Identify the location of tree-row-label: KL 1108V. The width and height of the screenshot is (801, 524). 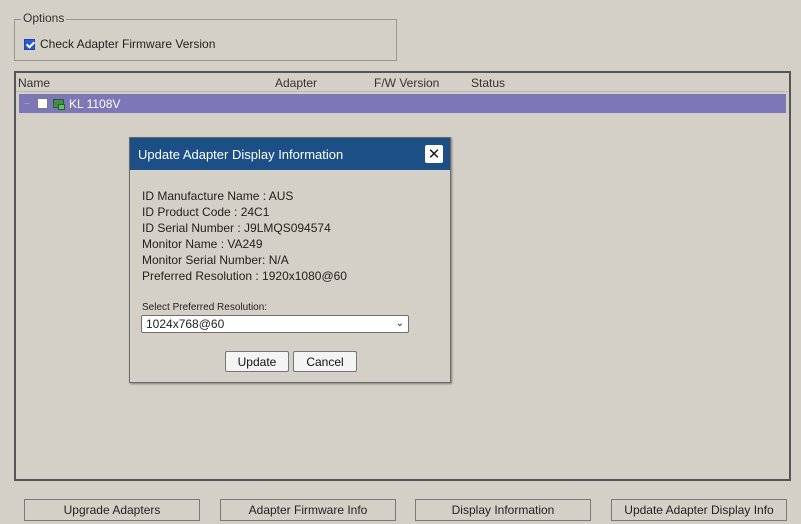
(95, 103).